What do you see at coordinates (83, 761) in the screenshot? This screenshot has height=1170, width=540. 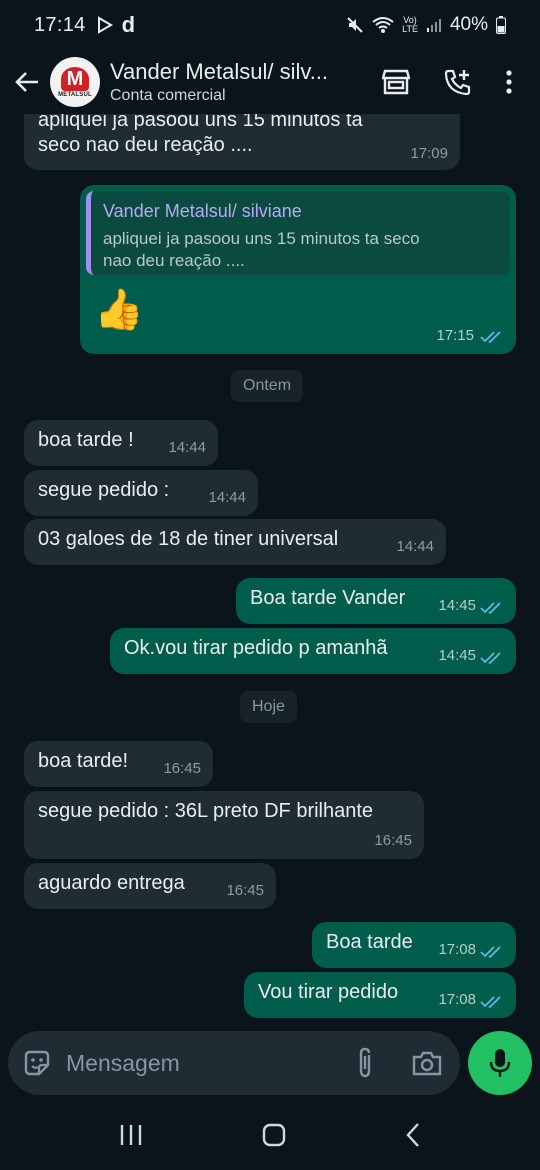 I see `message-text: boa tarde!` at bounding box center [83, 761].